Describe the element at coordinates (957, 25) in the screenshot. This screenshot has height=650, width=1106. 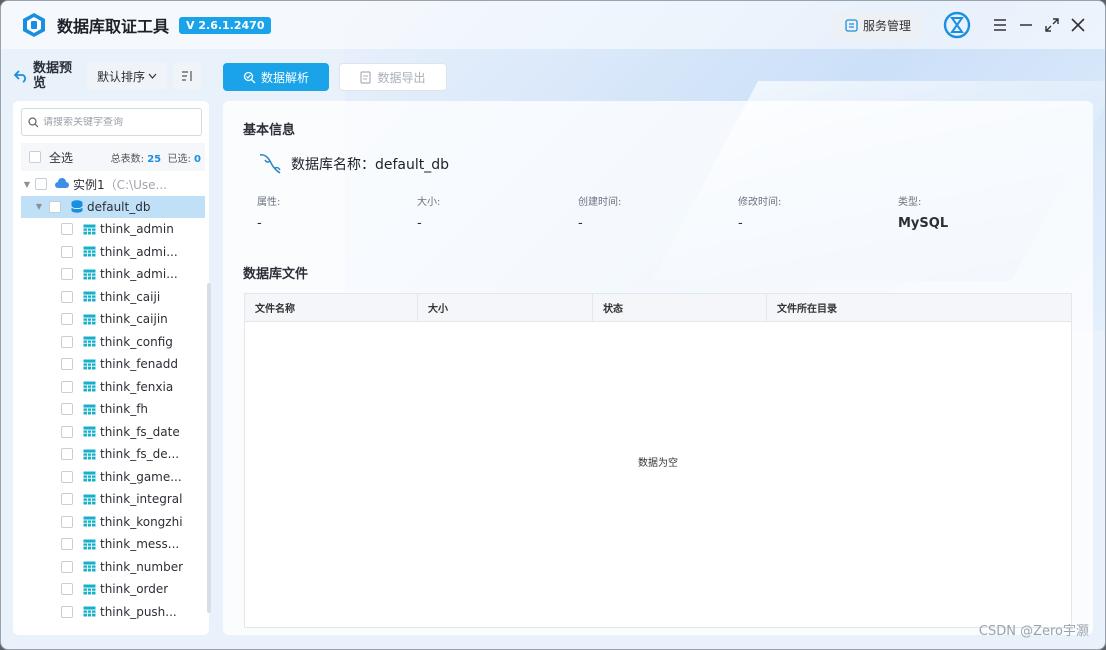
I see `hourglass-icon` at that location.